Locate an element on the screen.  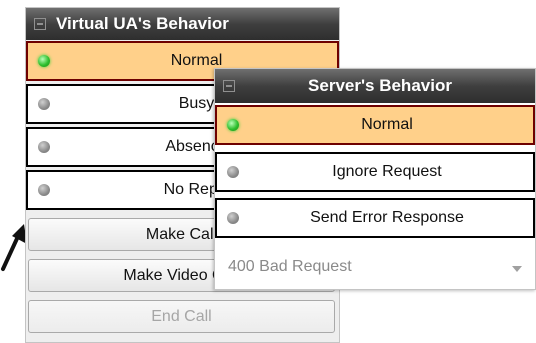
error-response-select: 400 Bad Request is located at coordinates (375, 267).